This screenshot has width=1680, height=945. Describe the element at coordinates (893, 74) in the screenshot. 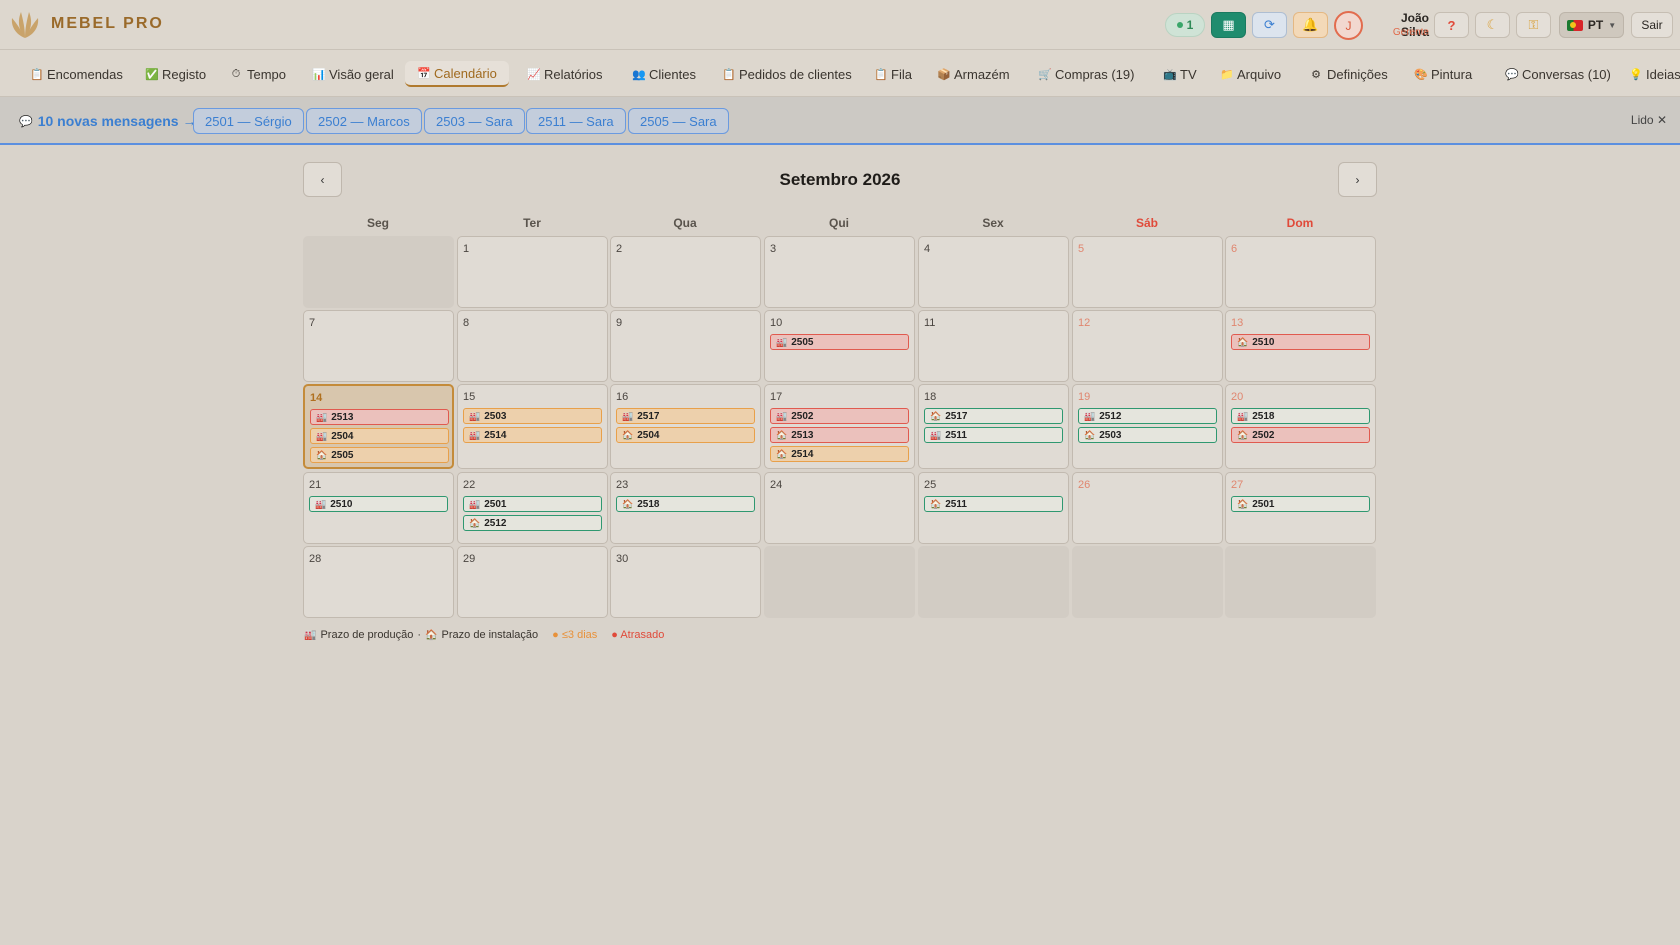

I see `nav-tab-fila: 📋 Fila` at that location.